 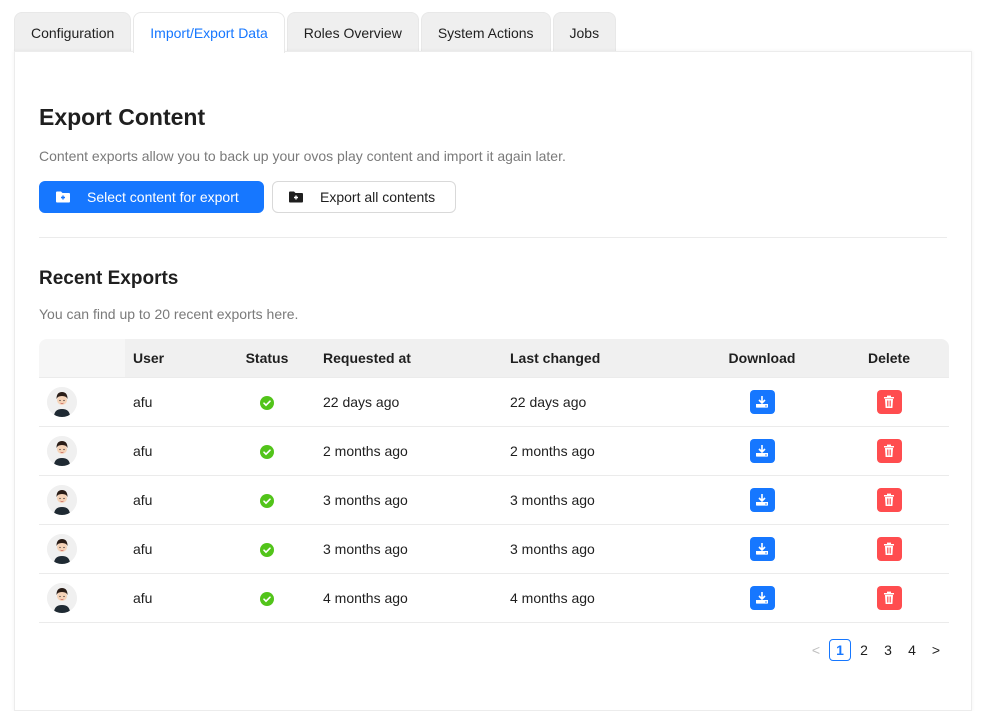 I want to click on column-header-user: User, so click(x=172, y=358).